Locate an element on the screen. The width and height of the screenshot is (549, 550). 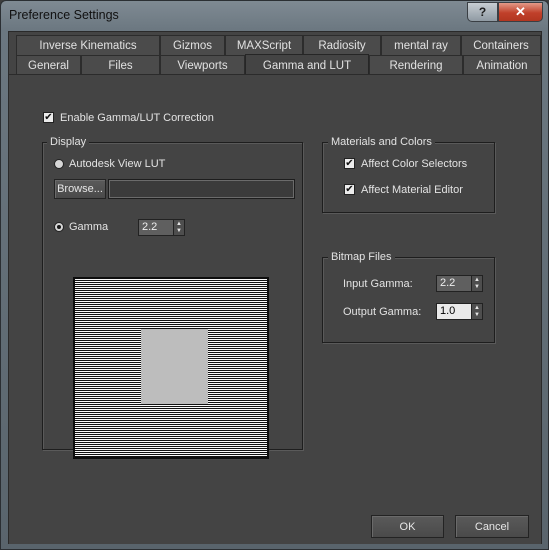
gamma-value-field: 2.2 is located at coordinates (156, 227).